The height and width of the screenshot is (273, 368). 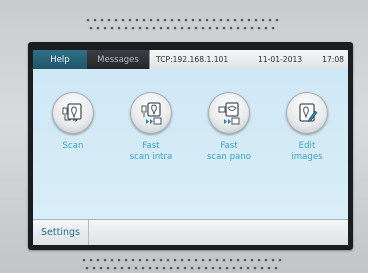 What do you see at coordinates (229, 157) in the screenshot?
I see `fast-scan-pano-label-line2: scan pano` at bounding box center [229, 157].